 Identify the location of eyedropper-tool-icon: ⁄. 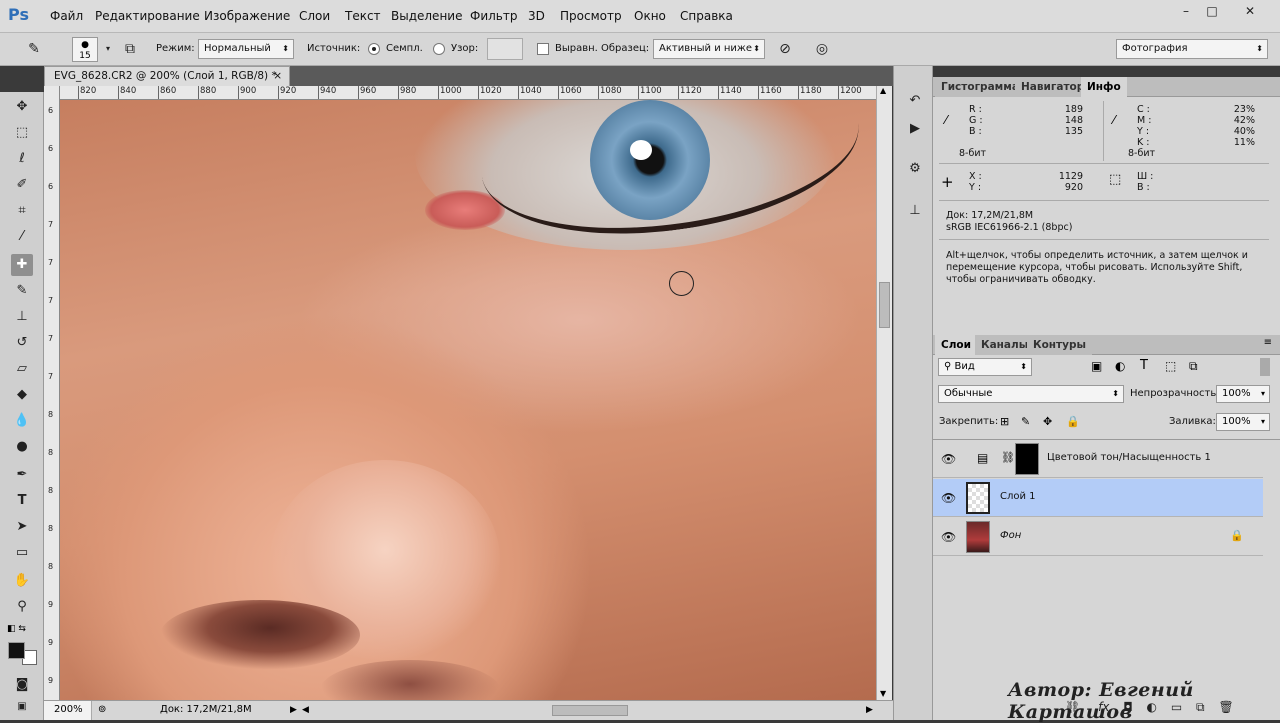
(22, 237).